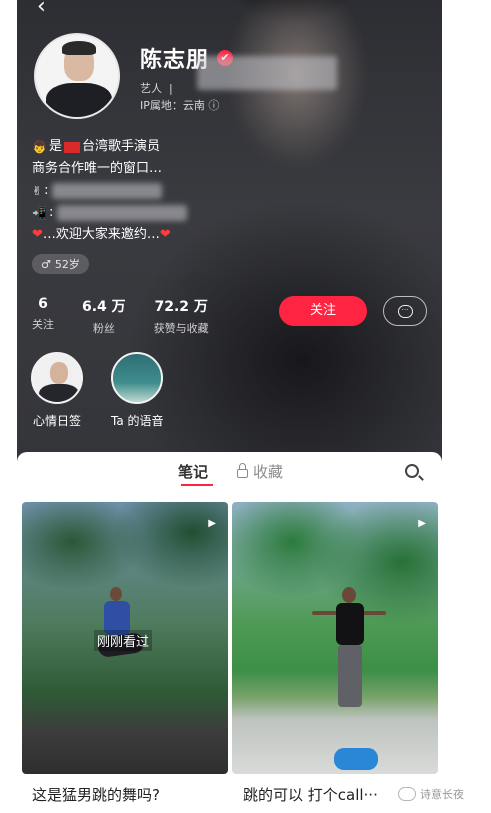 Image resolution: width=491 pixels, height=813 pixels. Describe the element at coordinates (242, 470) in the screenshot. I see `lock-icon` at that location.